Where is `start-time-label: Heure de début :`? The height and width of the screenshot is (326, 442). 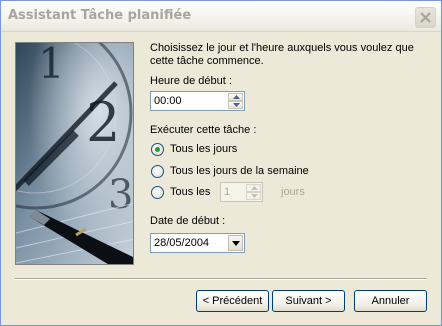
start-time-label: Heure de début : is located at coordinates (191, 81).